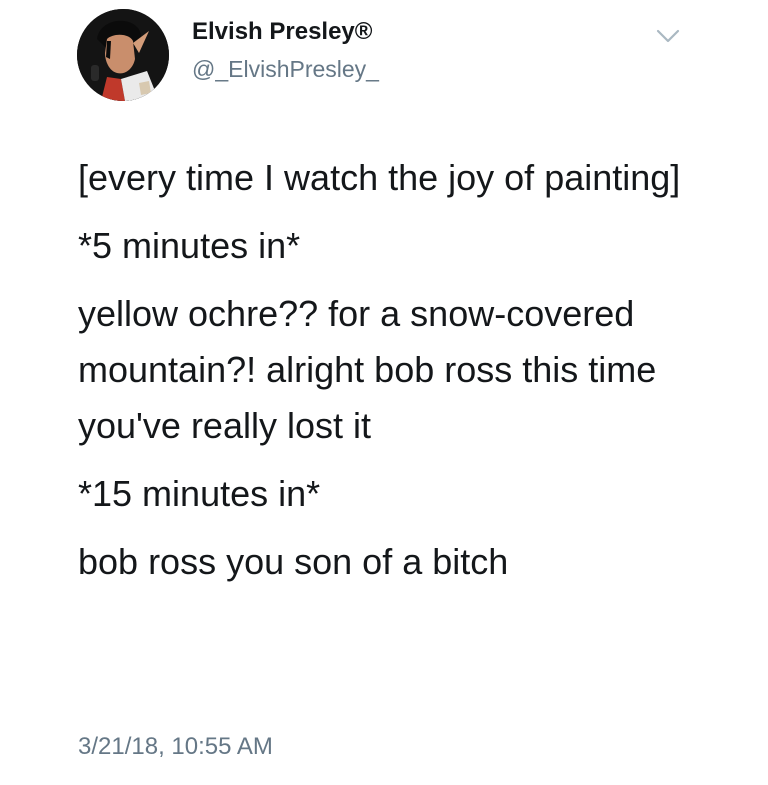 Image resolution: width=768 pixels, height=785 pixels. What do you see at coordinates (175, 747) in the screenshot?
I see `tweet-timestamp: 3/21/18, 10:55 AM` at bounding box center [175, 747].